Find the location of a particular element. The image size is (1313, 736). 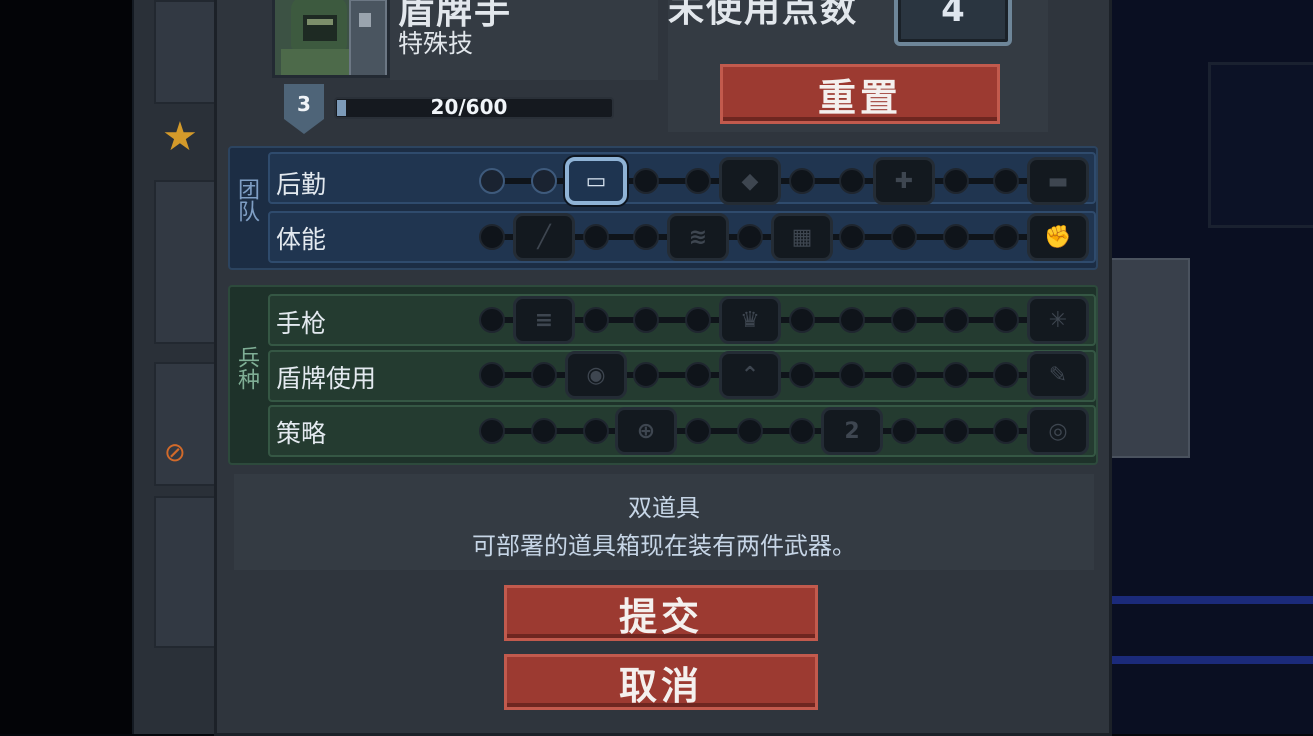

armor-plus-icon: ◆ is located at coordinates (750, 181).